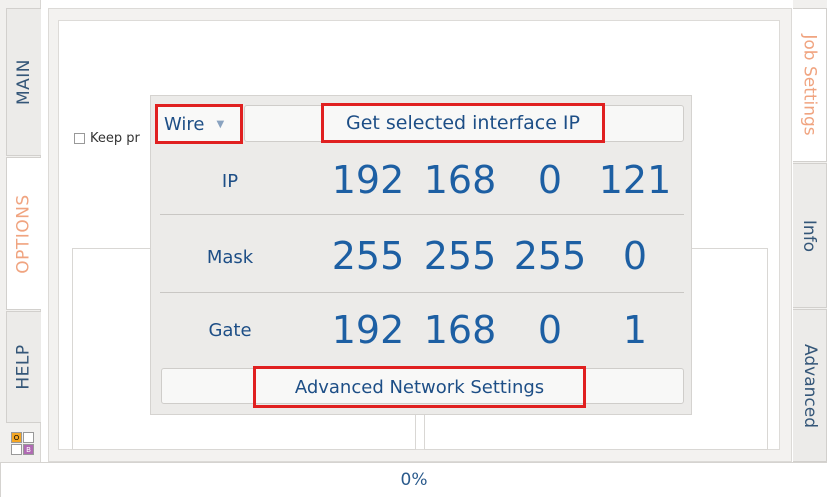  Describe the element at coordinates (550, 180) in the screenshot. I see `ip-octet-3: 0` at that location.